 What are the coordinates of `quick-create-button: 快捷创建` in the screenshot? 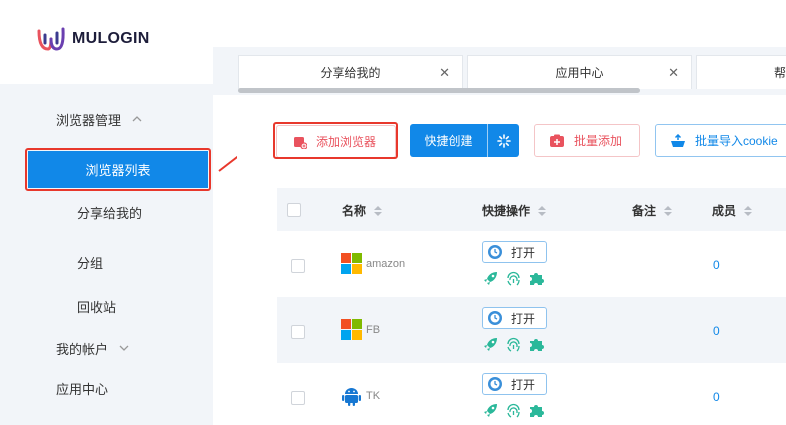 It's located at (464, 140).